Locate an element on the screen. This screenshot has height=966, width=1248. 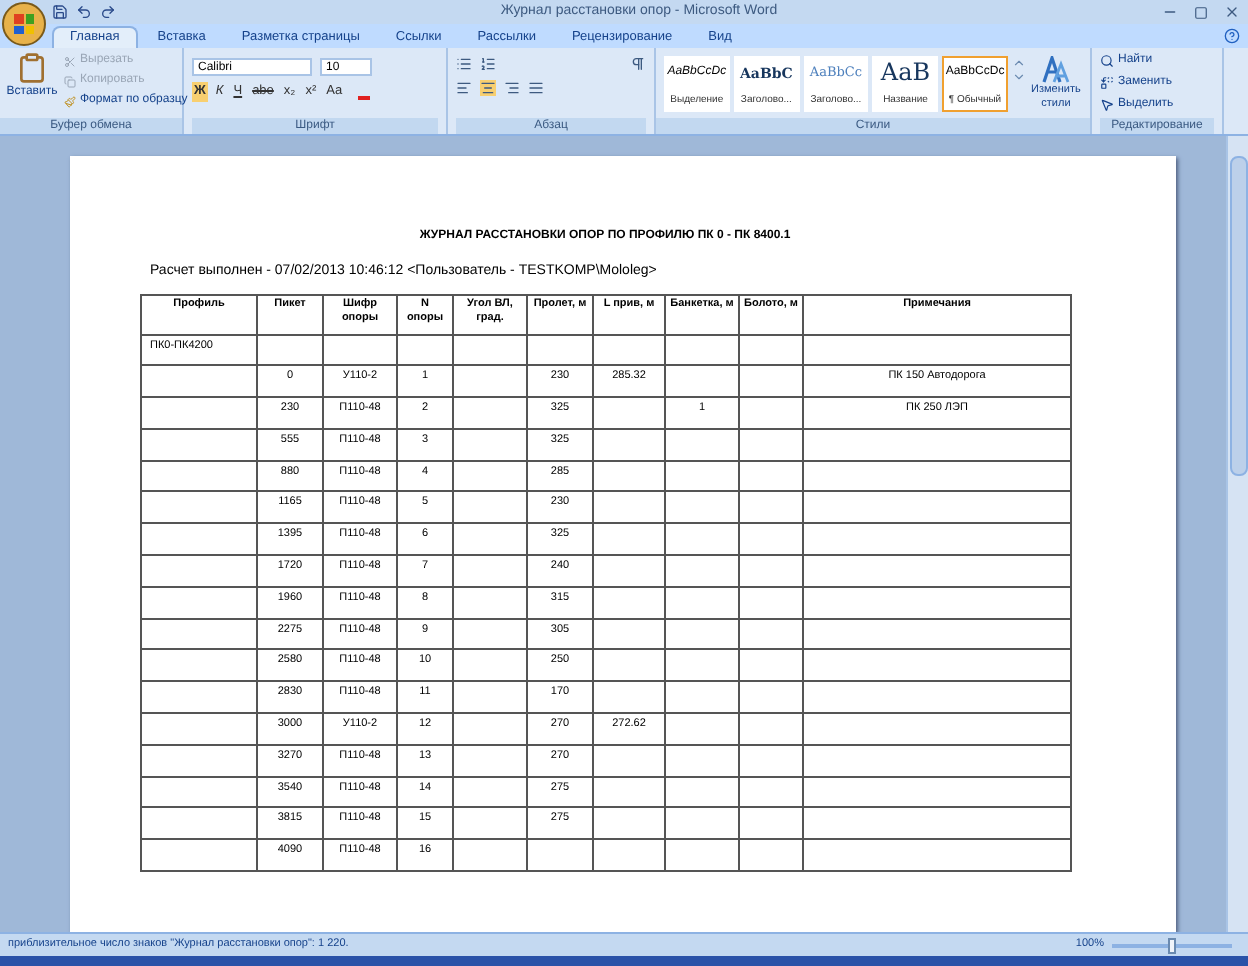
scroll-down-icon is located at coordinates (1018, 77).